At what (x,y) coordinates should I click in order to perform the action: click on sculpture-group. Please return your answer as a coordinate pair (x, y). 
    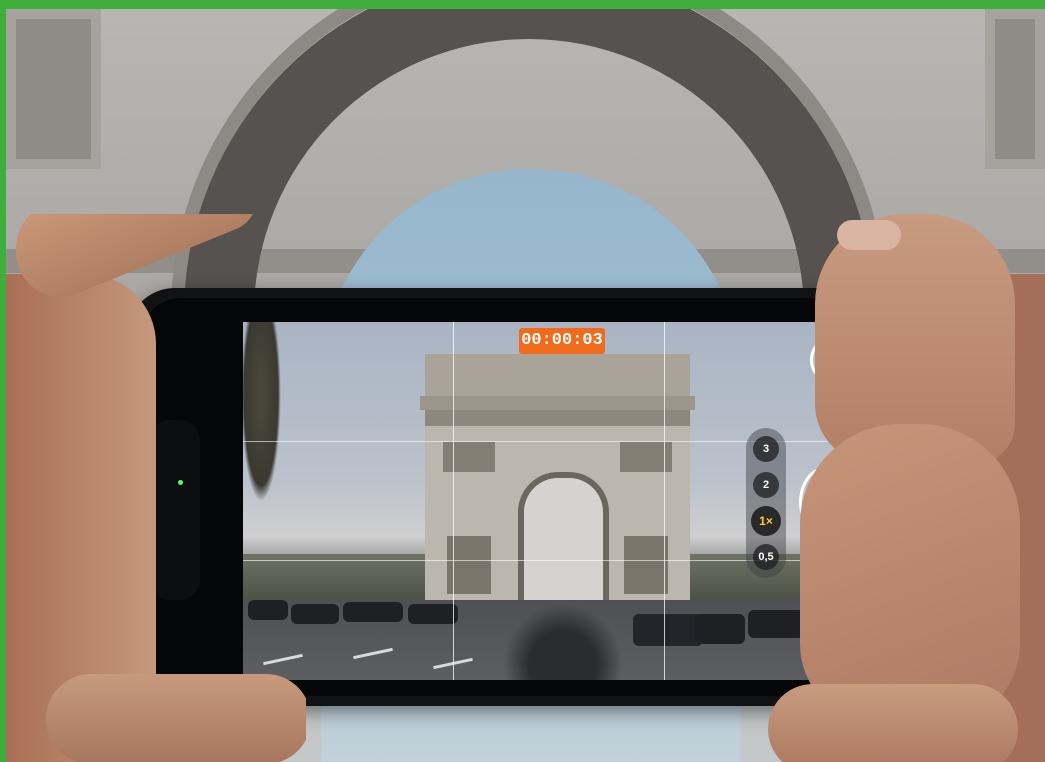
    Looking at the image, I should click on (646, 565).